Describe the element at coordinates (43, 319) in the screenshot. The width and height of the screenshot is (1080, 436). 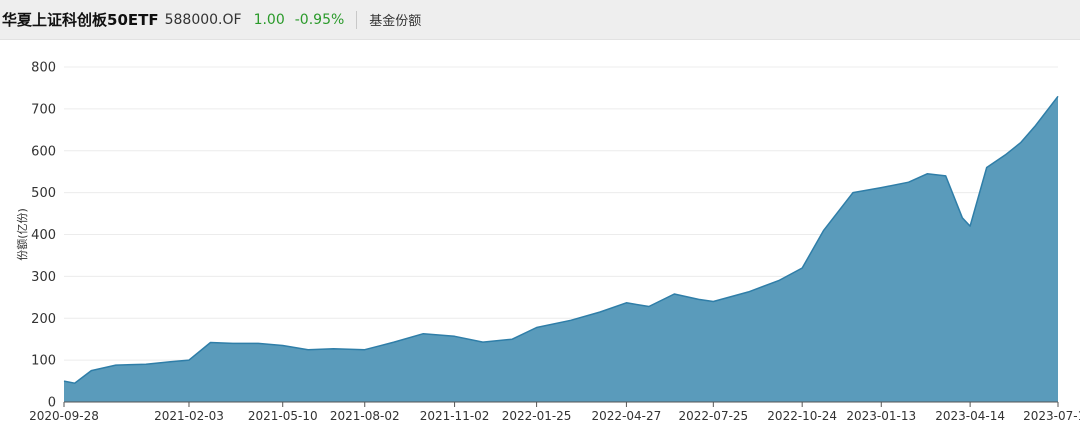
I see `y-tick-label: 200` at that location.